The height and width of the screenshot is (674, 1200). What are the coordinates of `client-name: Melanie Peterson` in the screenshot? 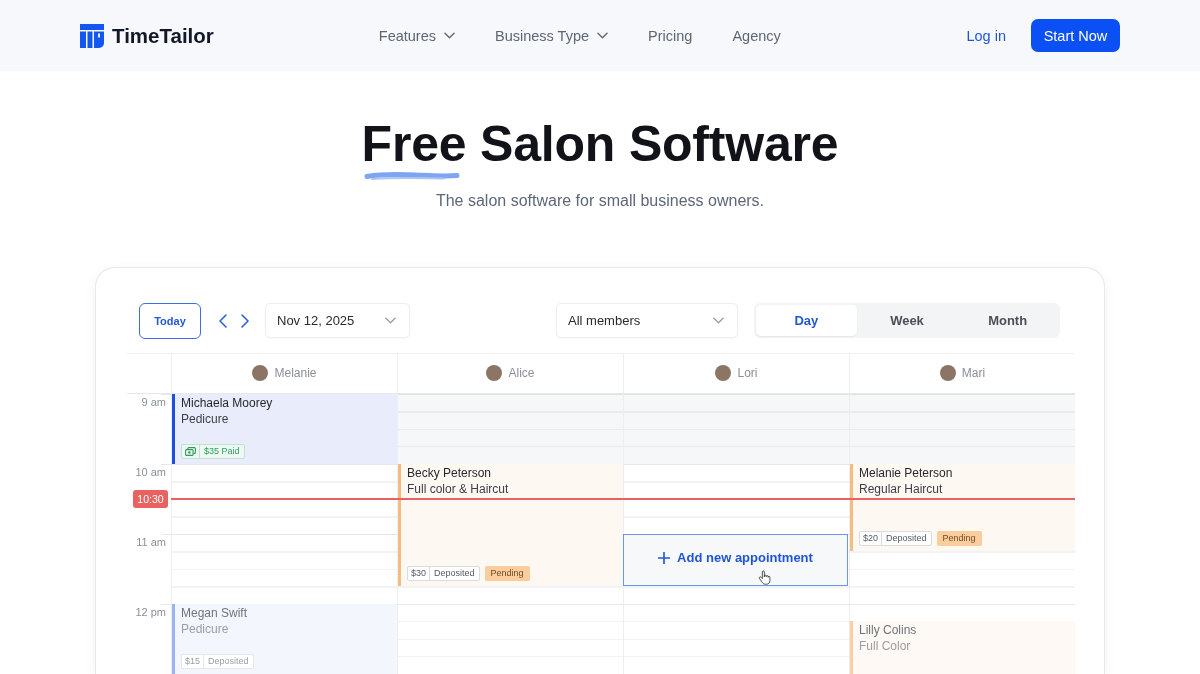 It's located at (906, 472).